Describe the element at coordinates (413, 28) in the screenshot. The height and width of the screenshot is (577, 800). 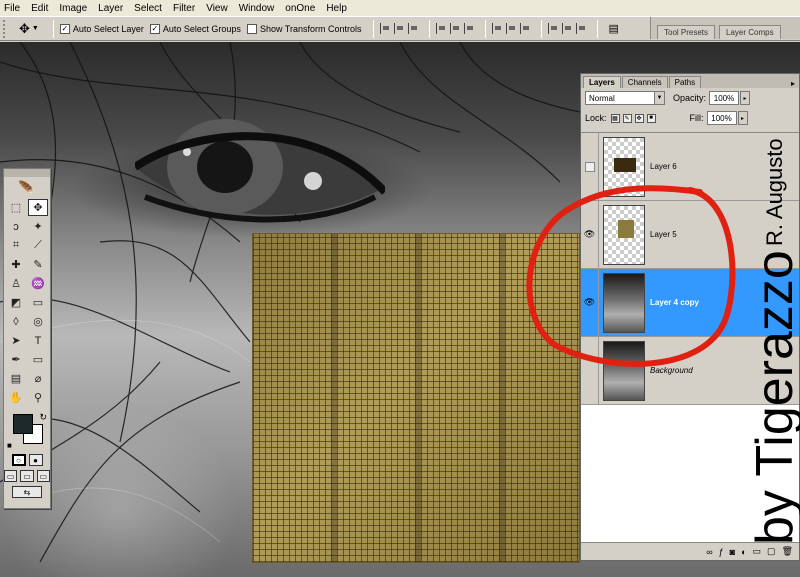
I see `align-bottom-icon` at that location.